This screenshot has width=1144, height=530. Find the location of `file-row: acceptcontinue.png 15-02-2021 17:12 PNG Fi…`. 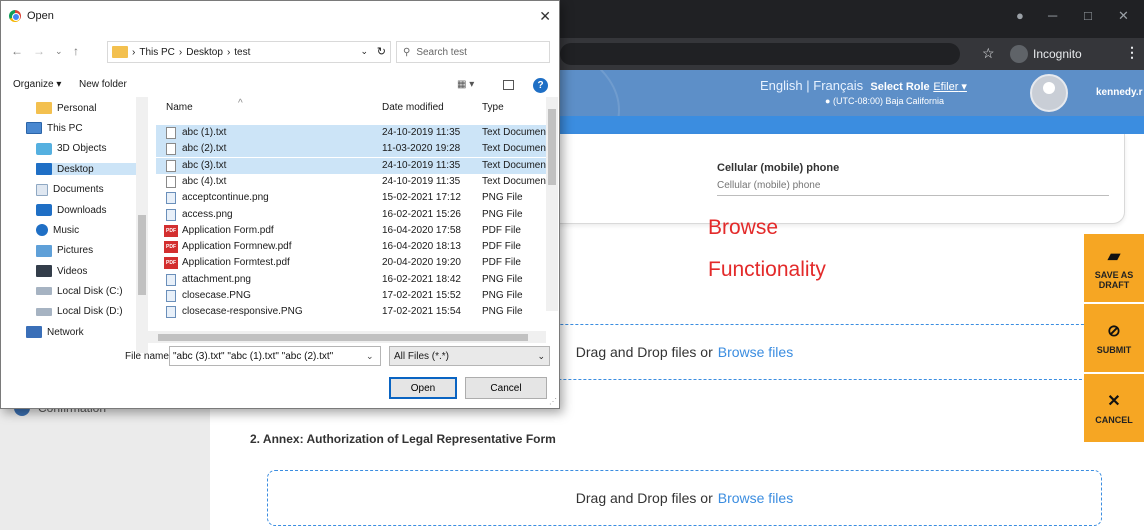

file-row: acceptcontinue.png 15-02-2021 17:12 PNG Fi… is located at coordinates (351, 198).